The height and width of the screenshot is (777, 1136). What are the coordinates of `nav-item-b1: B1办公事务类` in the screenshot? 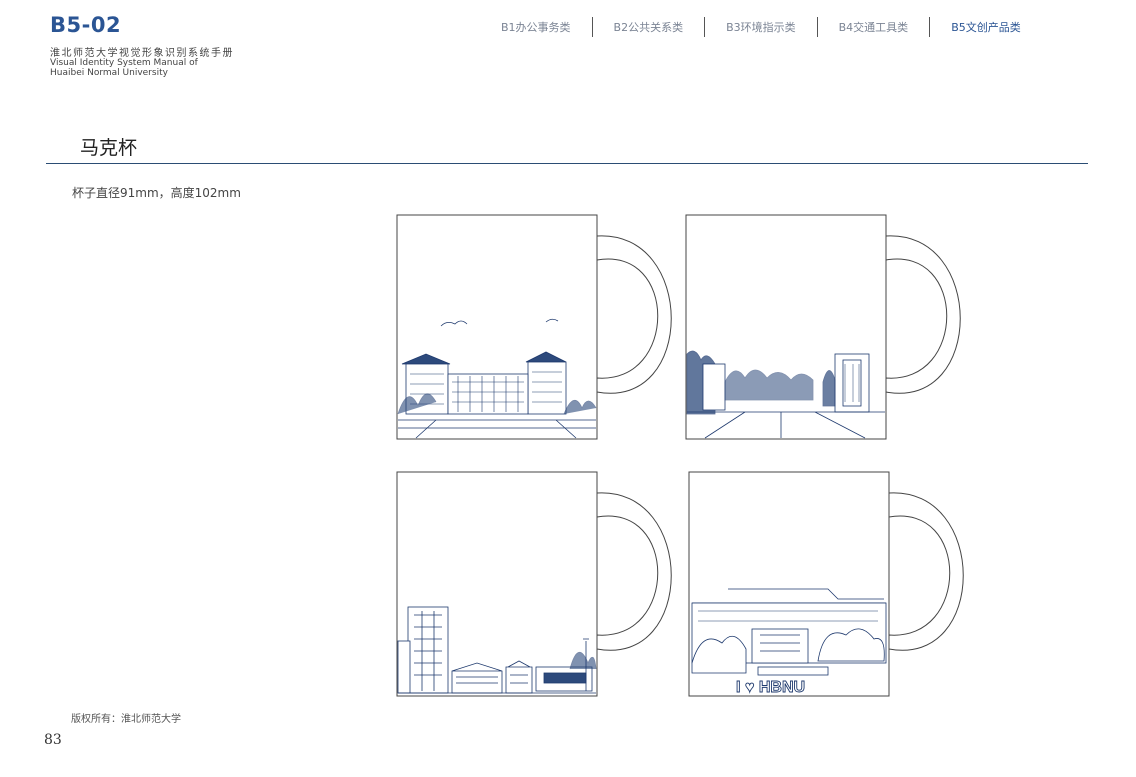 It's located at (536, 27).